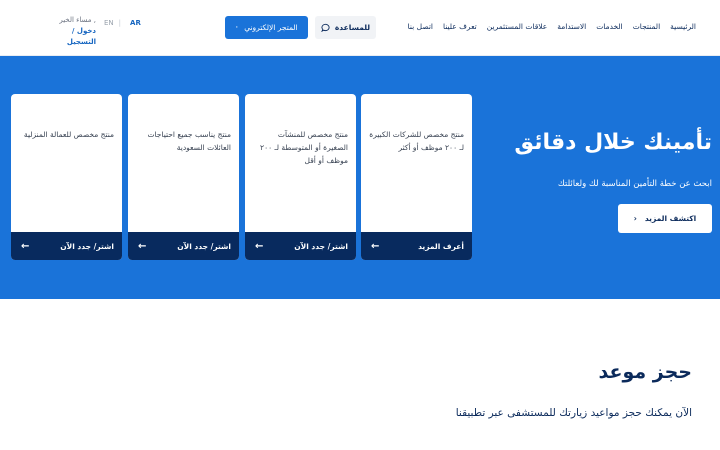 This screenshot has width=720, height=450. I want to click on nav-item-contact: اتصل بنا, so click(420, 26).